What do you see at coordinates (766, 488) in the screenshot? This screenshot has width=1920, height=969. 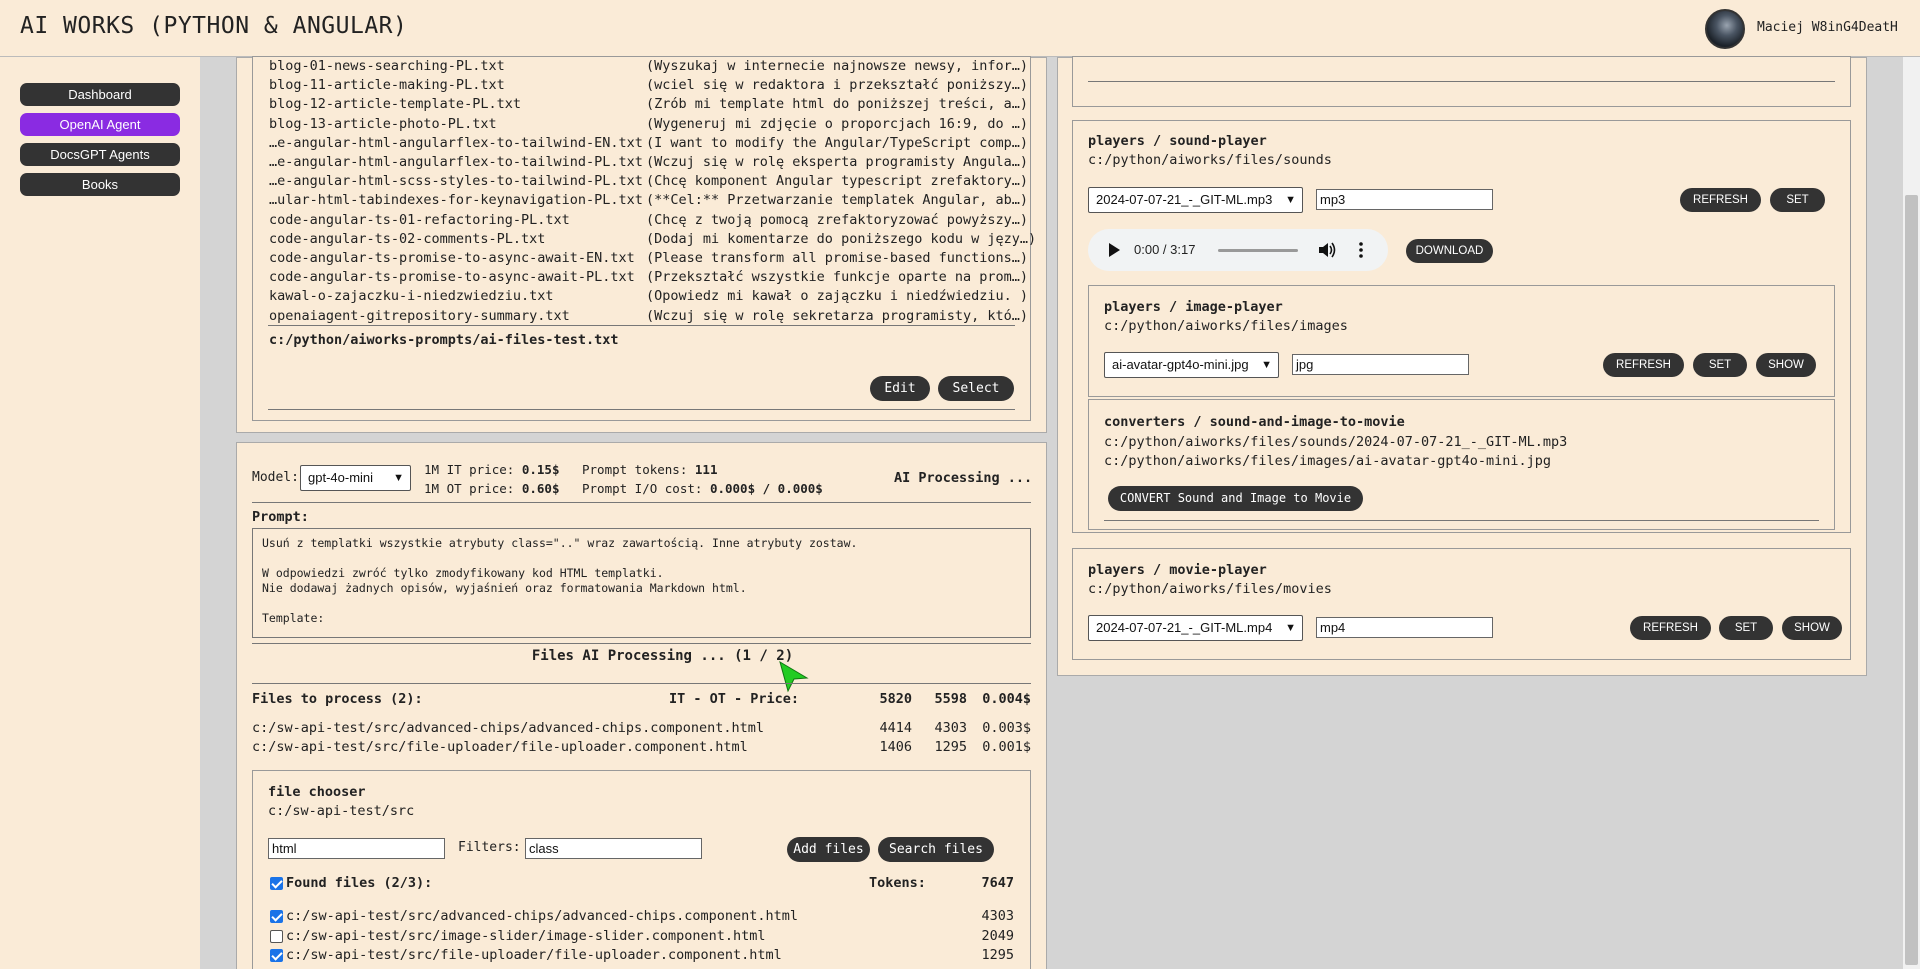 I see `io-cost-value: 0.000$ / 0.000$` at bounding box center [766, 488].